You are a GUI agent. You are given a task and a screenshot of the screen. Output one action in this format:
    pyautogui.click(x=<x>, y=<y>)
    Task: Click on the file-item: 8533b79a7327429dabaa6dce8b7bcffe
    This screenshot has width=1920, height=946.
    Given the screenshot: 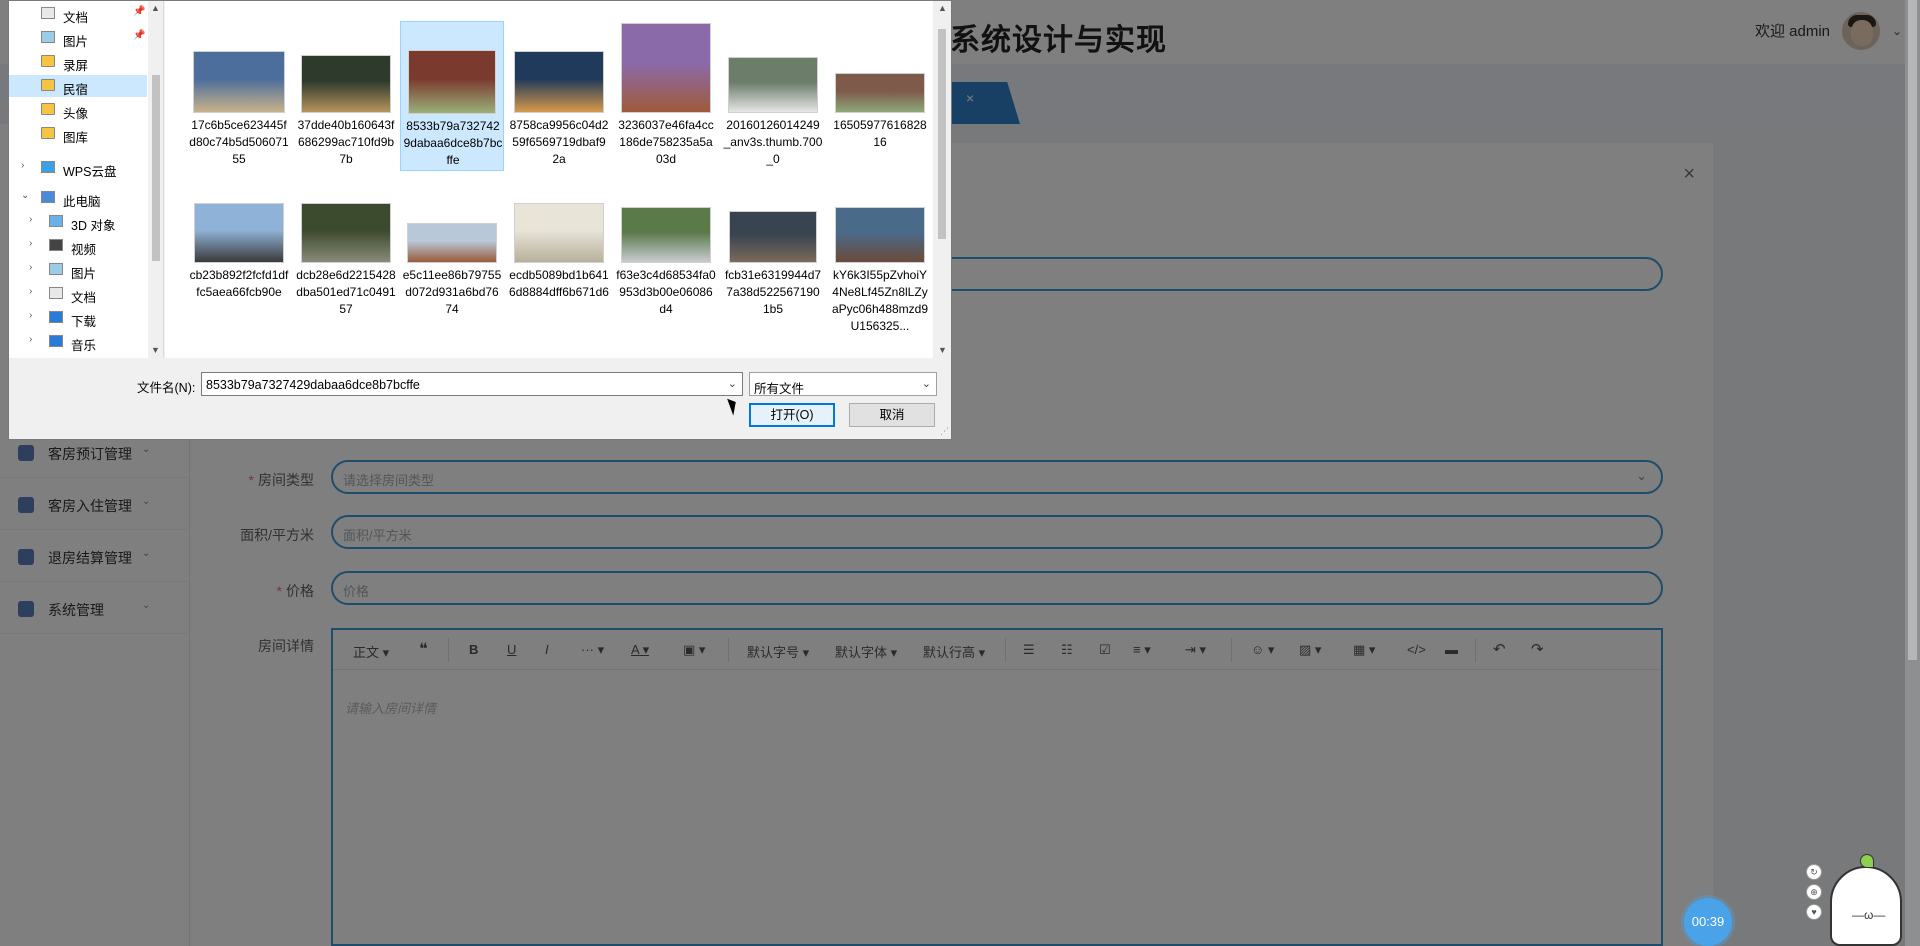 What is the action you would take?
    pyautogui.click(x=452, y=96)
    